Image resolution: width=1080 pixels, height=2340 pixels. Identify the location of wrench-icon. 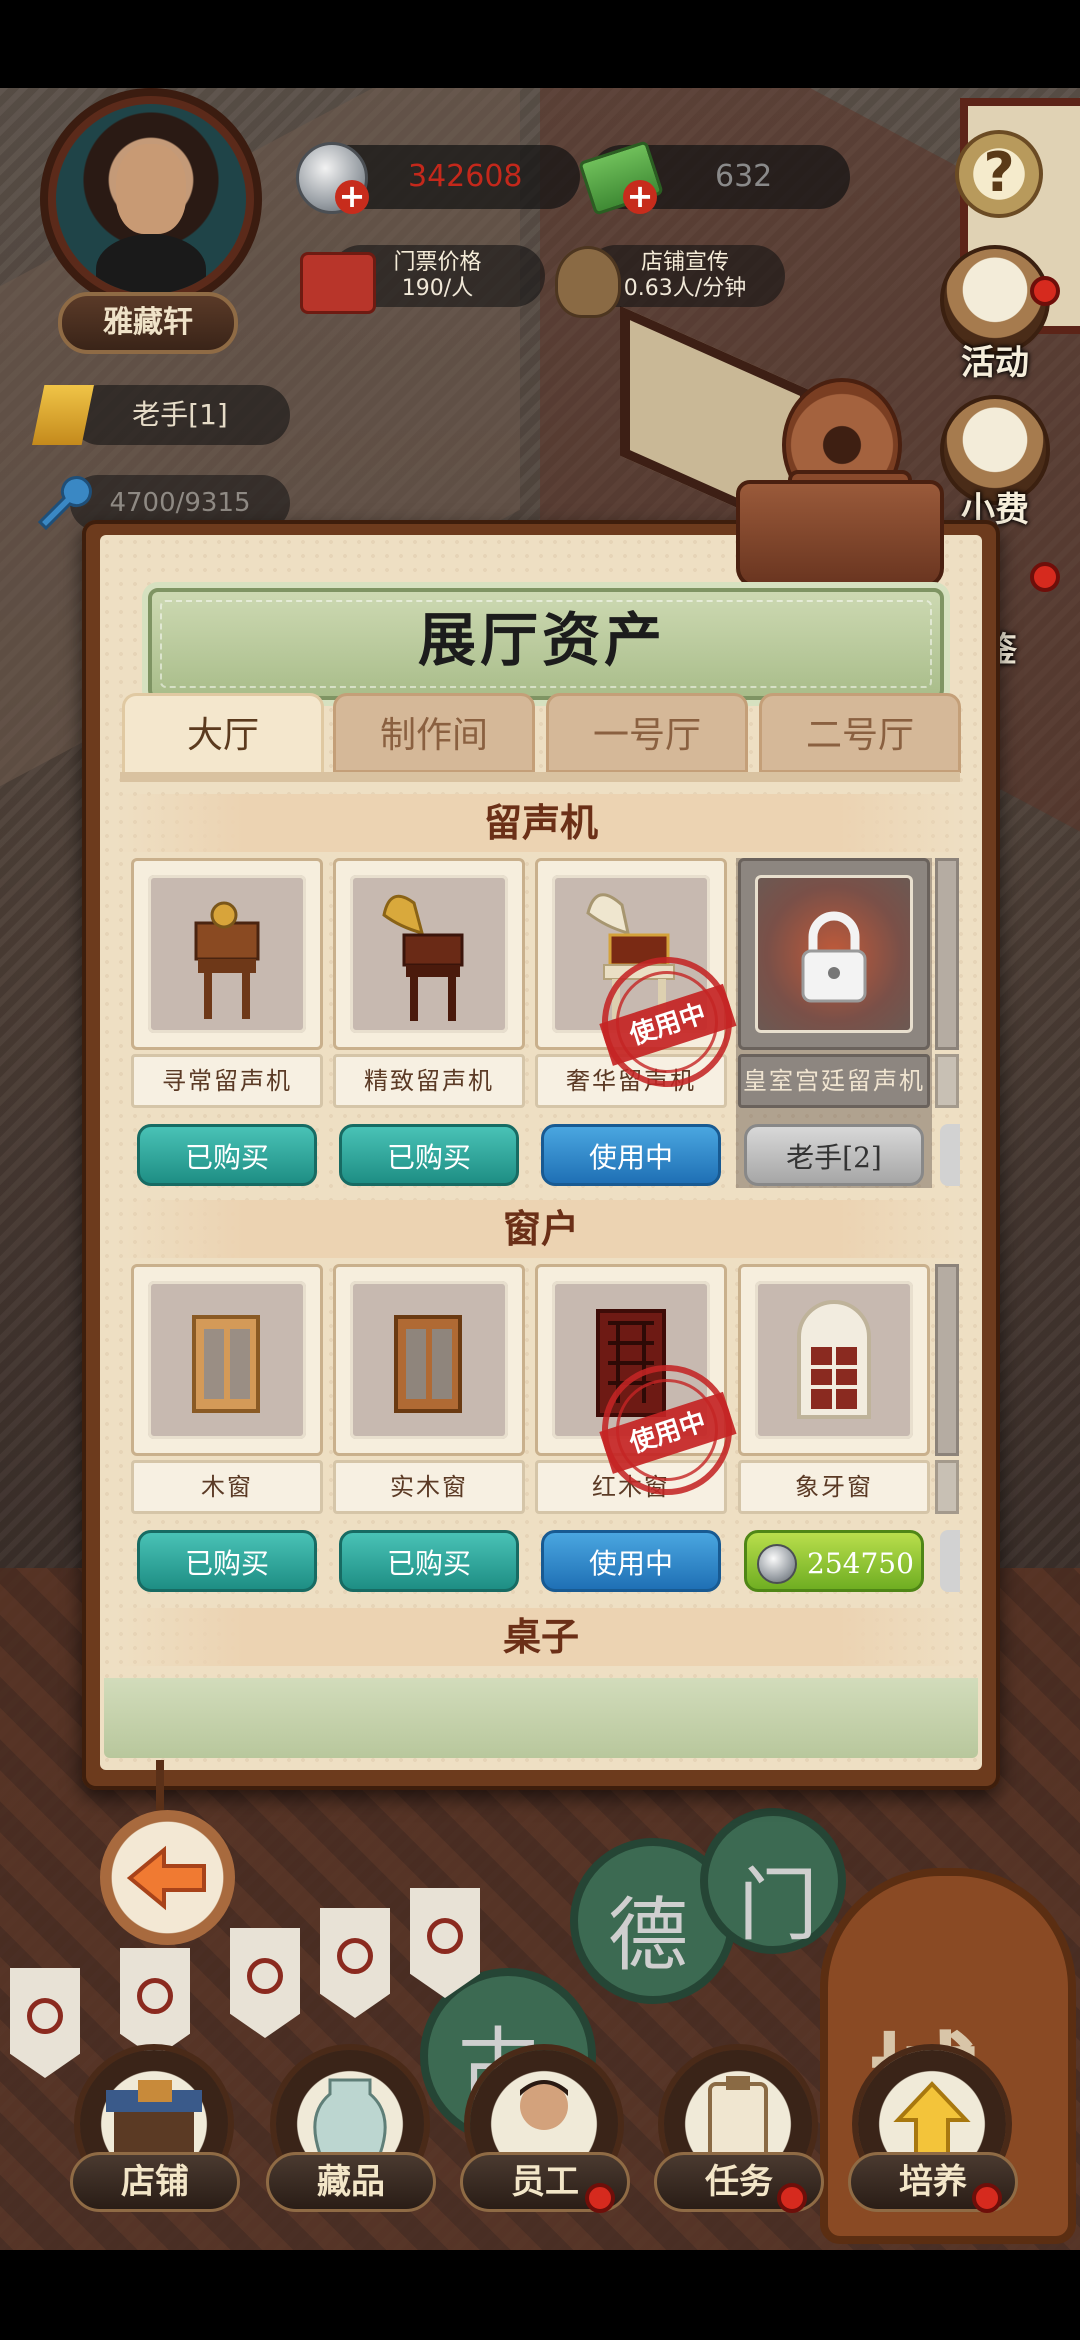
(64, 503).